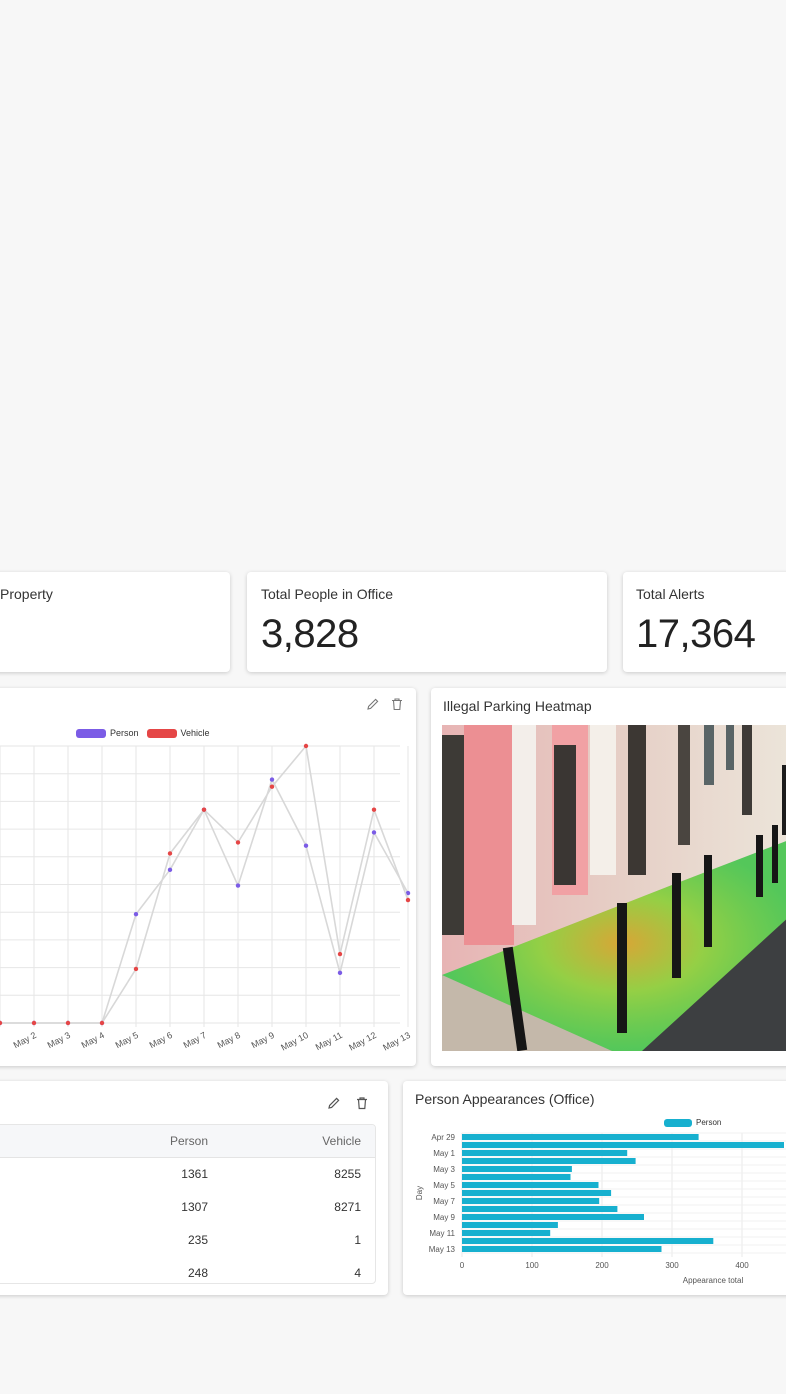  What do you see at coordinates (310, 634) in the screenshot?
I see `stat-value: 3,828` at bounding box center [310, 634].